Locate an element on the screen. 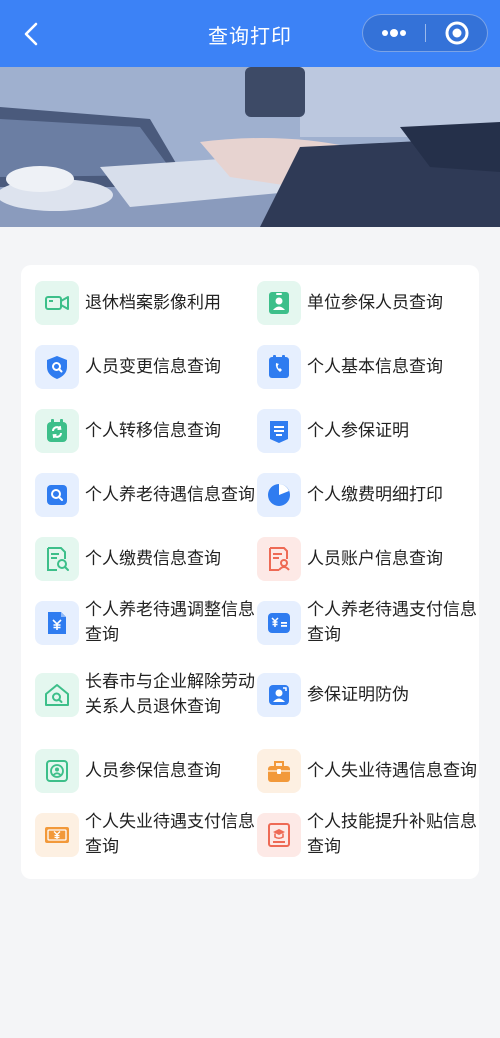  menu-item: 个人养老待遇调整信息查询 is located at coordinates (145, 623).